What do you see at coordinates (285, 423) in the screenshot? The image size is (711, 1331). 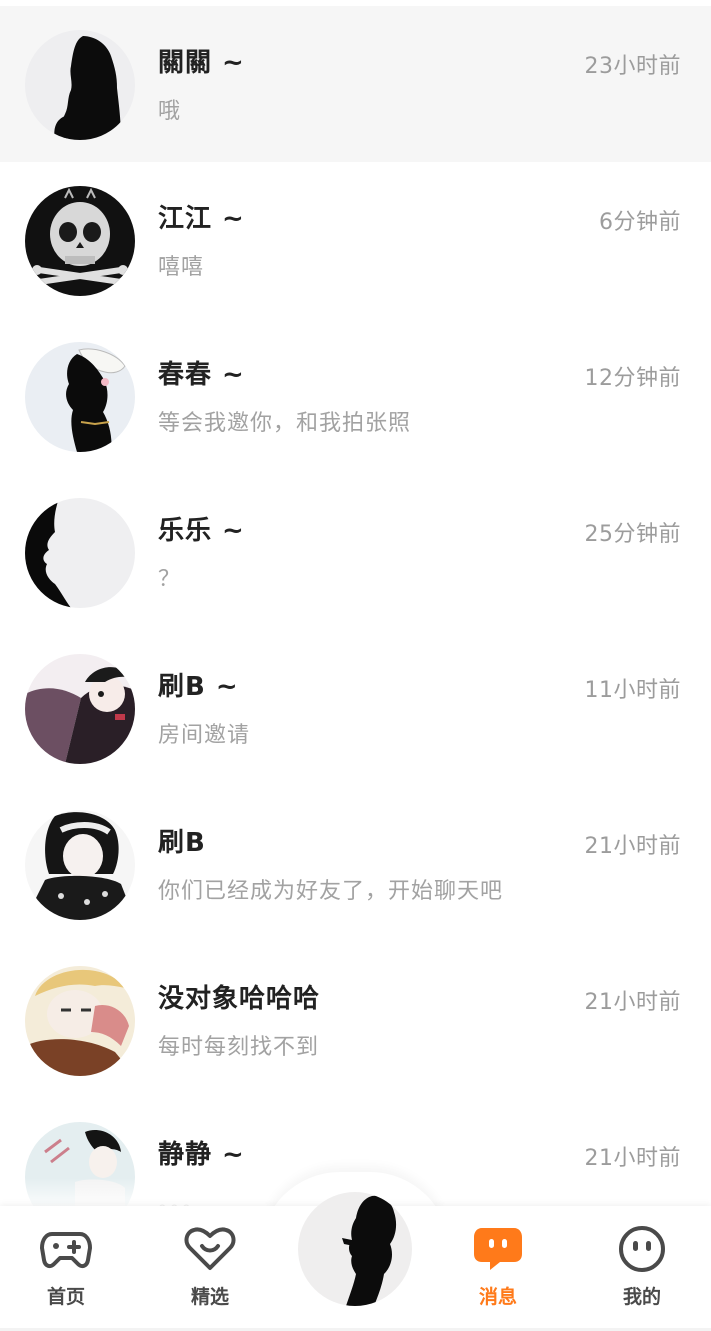 I see `message-preview: 等会我邀你，和我拍张照` at bounding box center [285, 423].